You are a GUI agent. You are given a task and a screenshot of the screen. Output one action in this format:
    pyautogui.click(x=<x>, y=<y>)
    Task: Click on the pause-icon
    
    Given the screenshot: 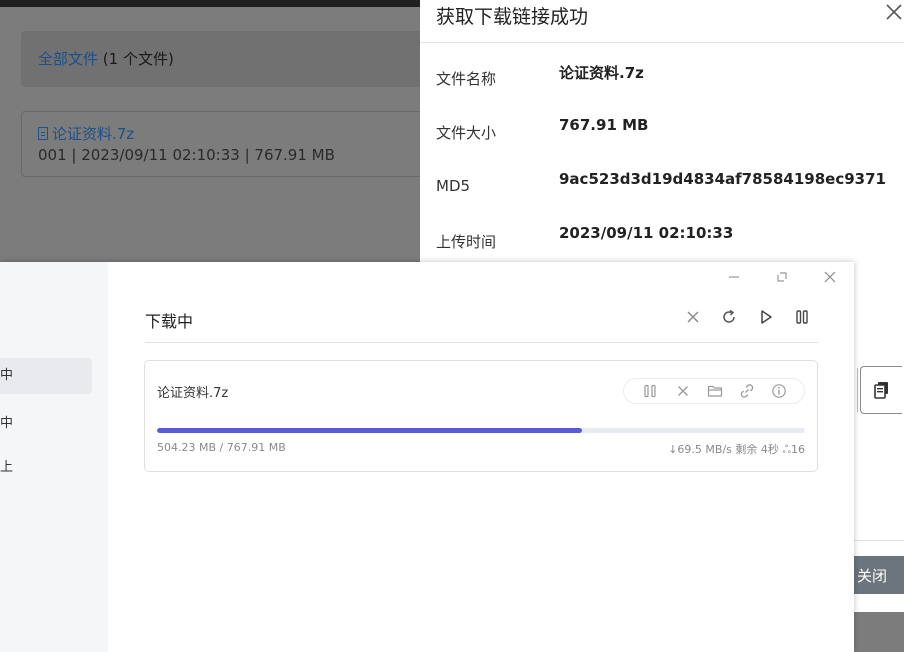 What is the action you would take?
    pyautogui.click(x=650, y=391)
    